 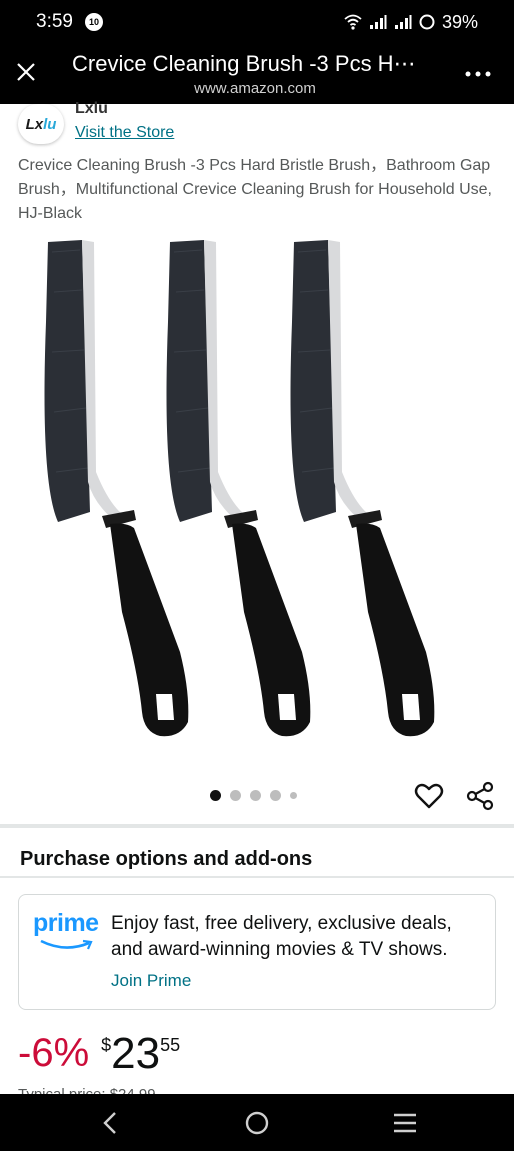 I want to click on prime-logo: prime, so click(x=68, y=932).